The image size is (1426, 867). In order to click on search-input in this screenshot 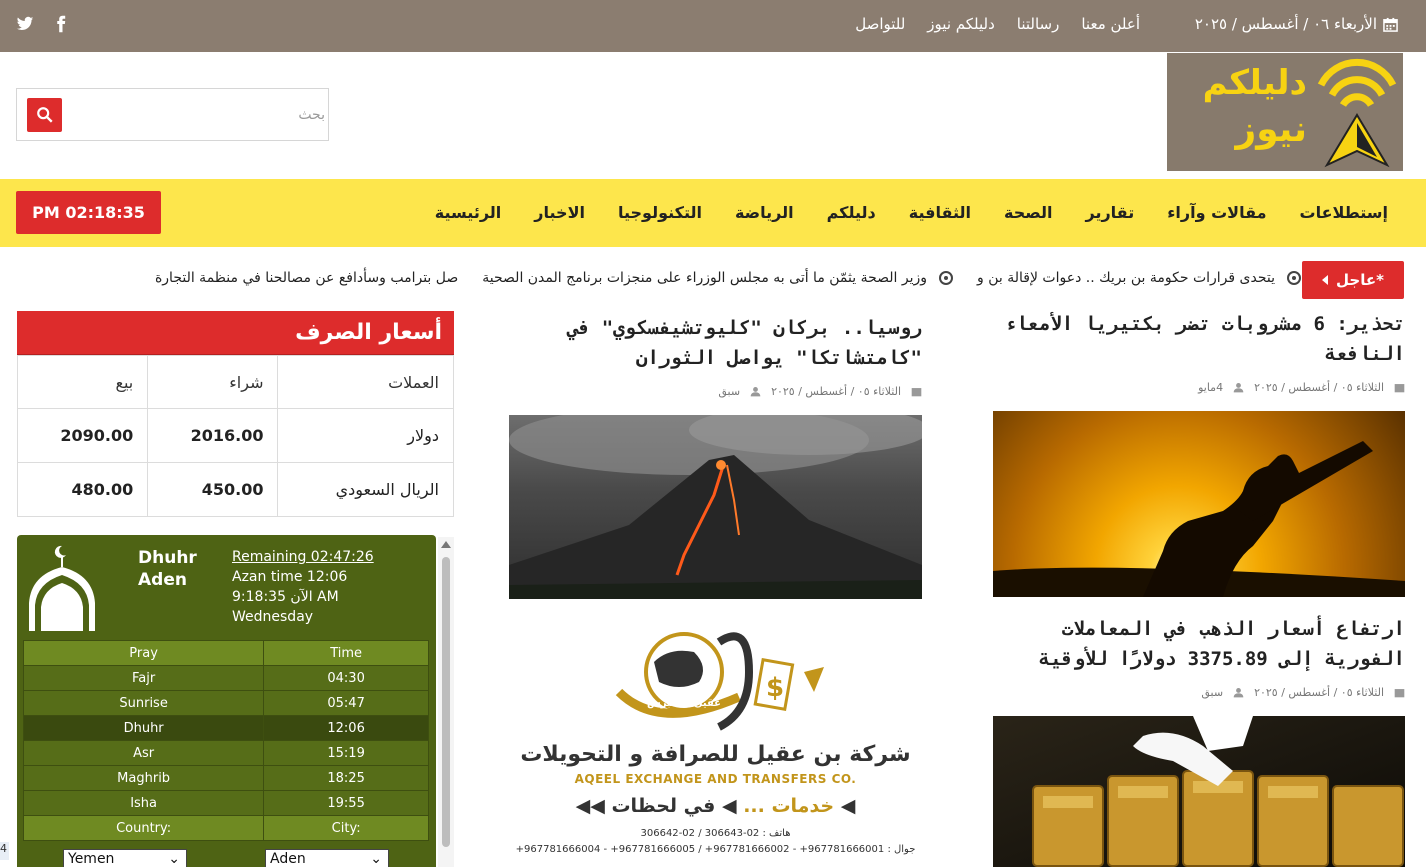, I will do `click(197, 115)`.